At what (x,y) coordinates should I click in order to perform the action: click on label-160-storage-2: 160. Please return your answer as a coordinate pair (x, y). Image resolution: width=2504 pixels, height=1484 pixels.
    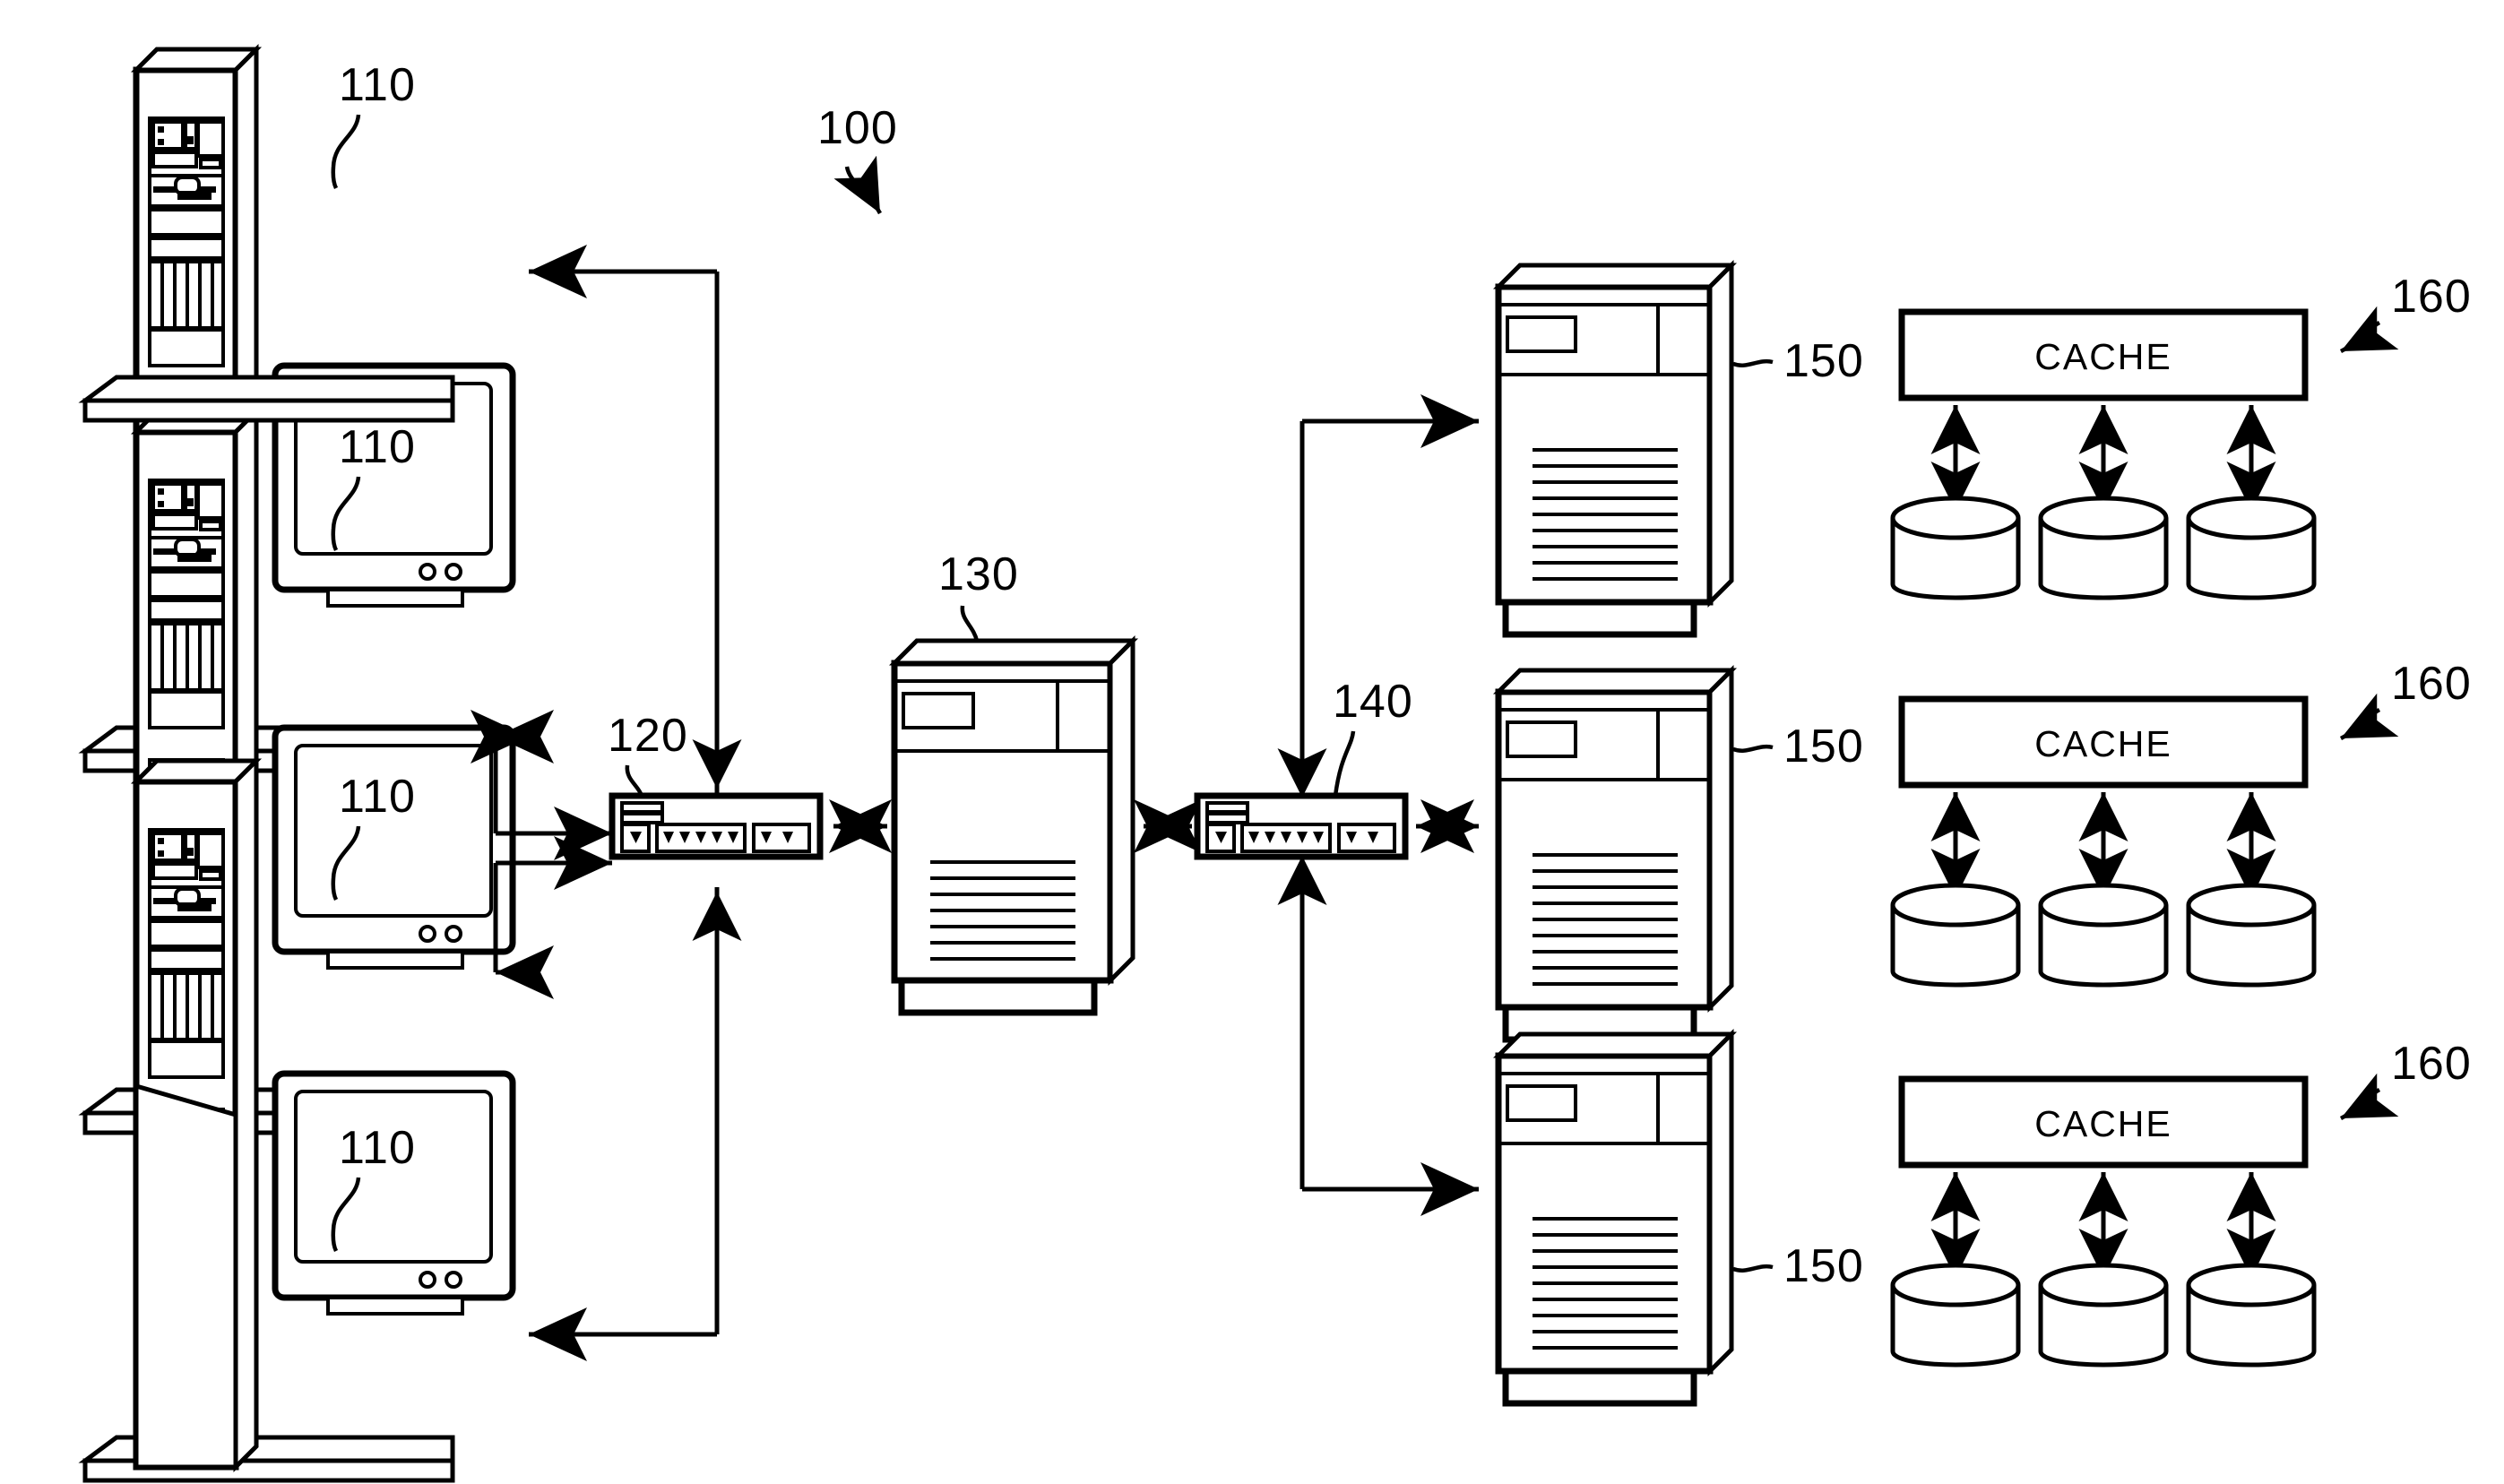
    Looking at the image, I should click on (2431, 684).